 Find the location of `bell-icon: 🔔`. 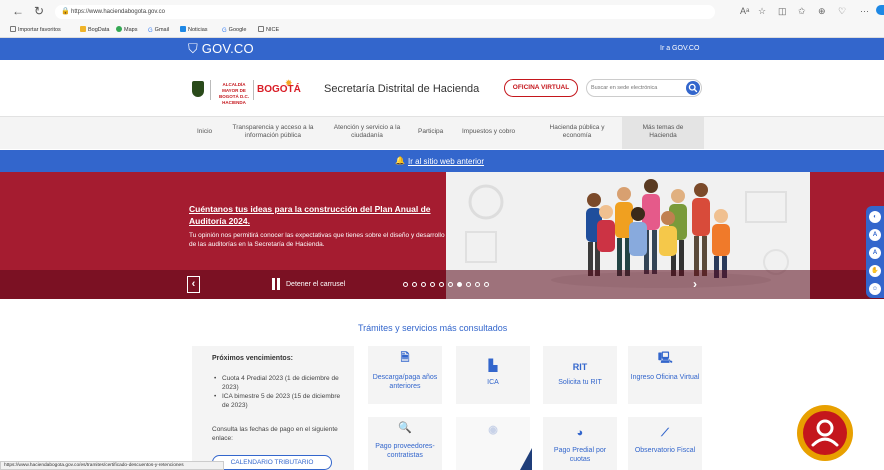

bell-icon: 🔔 is located at coordinates (400, 160).